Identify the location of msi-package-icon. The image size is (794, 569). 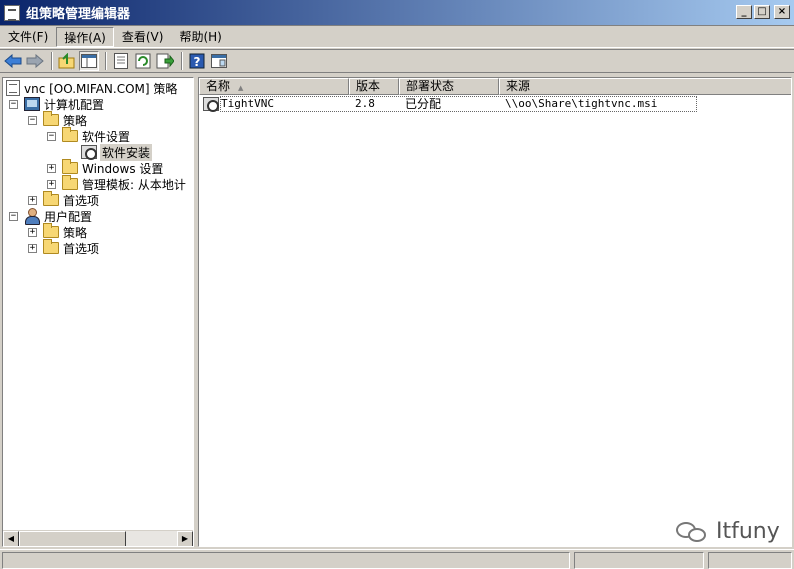
(211, 104).